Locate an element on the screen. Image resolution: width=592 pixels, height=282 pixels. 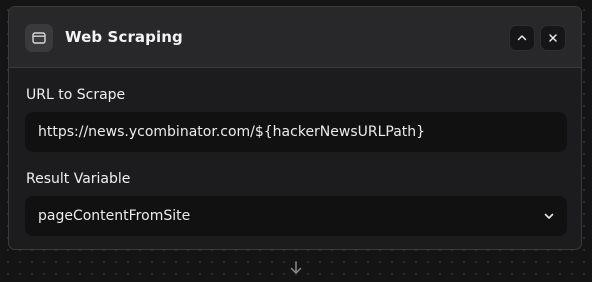
collapse-button is located at coordinates (522, 38).